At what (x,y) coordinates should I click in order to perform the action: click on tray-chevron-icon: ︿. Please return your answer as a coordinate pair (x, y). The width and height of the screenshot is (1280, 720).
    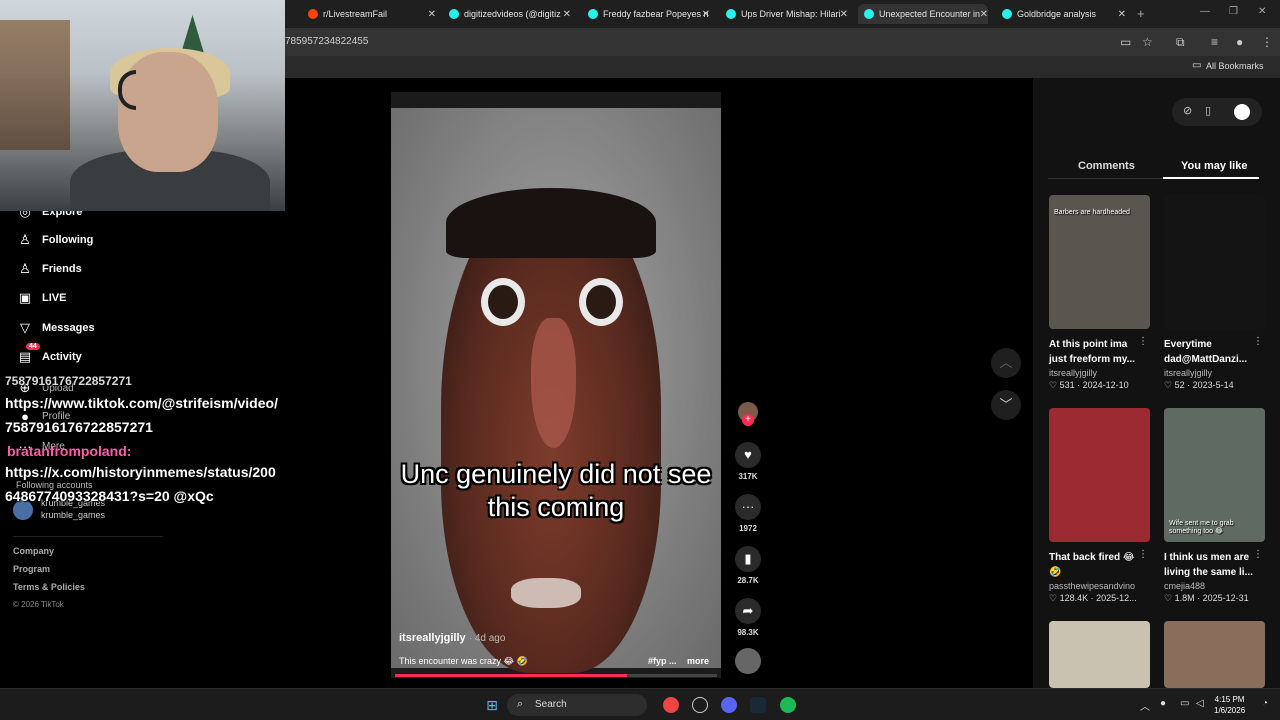
    Looking at the image, I should click on (1145, 705).